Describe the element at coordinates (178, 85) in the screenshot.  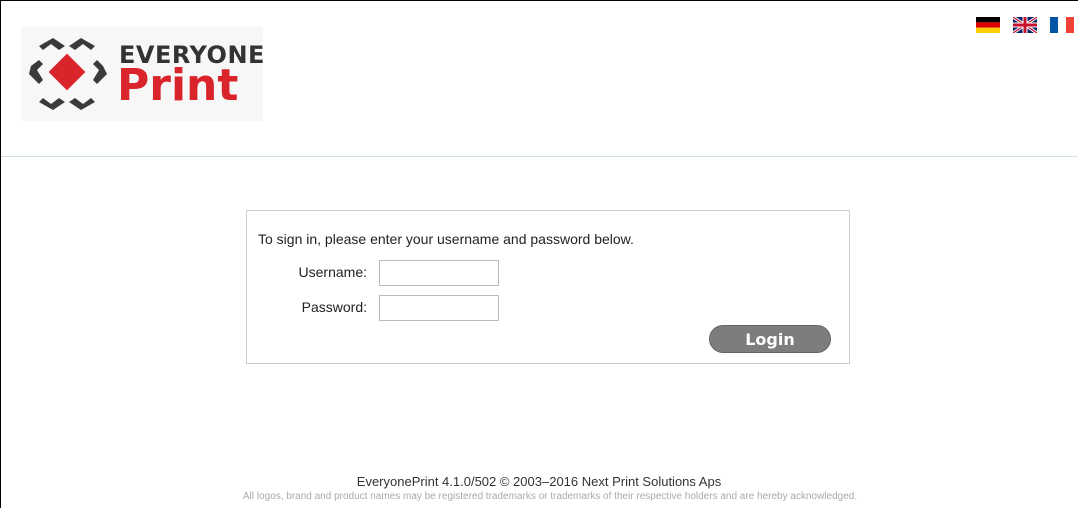
I see `logo-text-print: Print` at that location.